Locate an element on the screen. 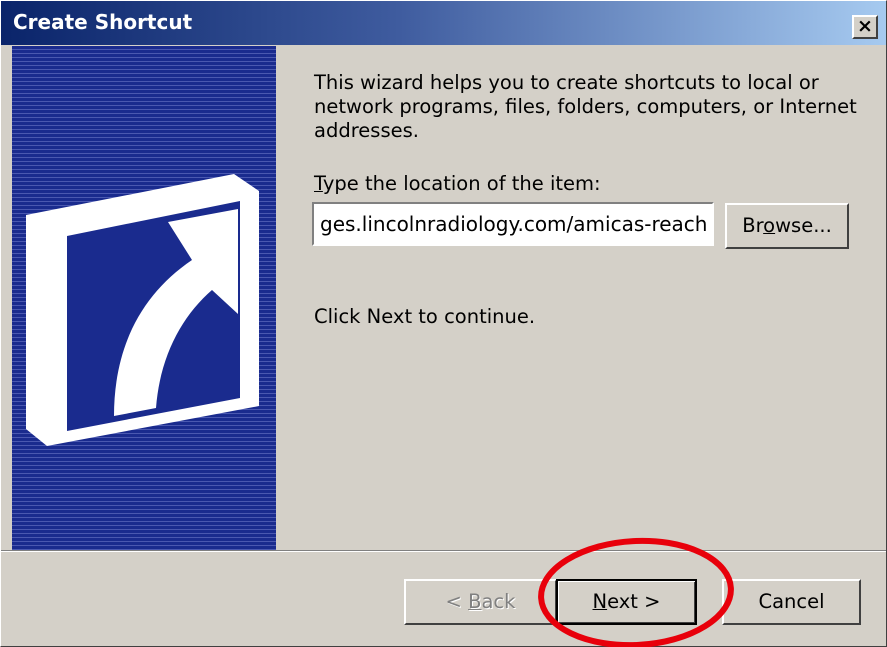  shortcut-arrow-icon is located at coordinates (142, 310).